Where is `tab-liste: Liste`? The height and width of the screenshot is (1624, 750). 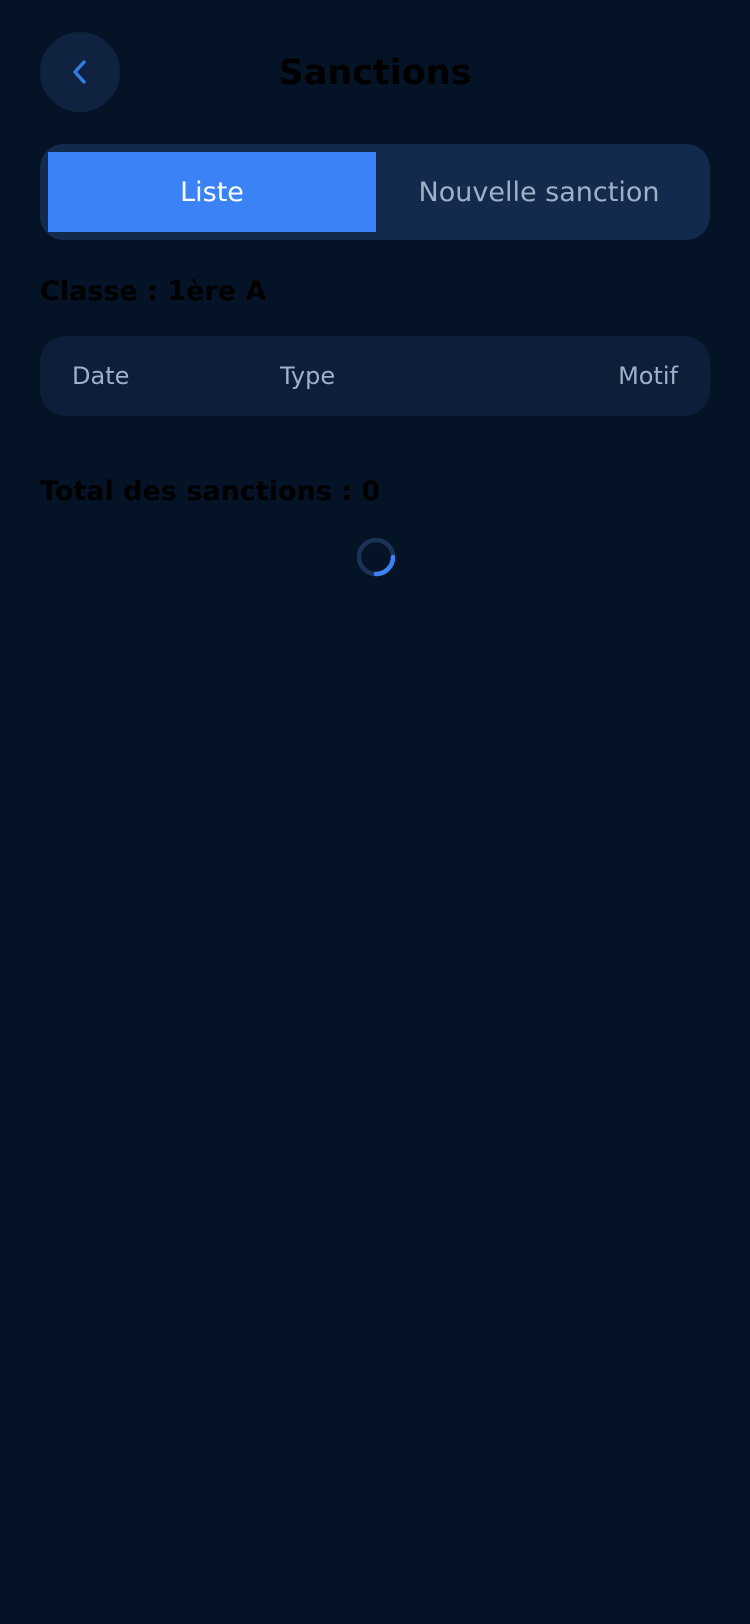
tab-liste: Liste is located at coordinates (212, 192).